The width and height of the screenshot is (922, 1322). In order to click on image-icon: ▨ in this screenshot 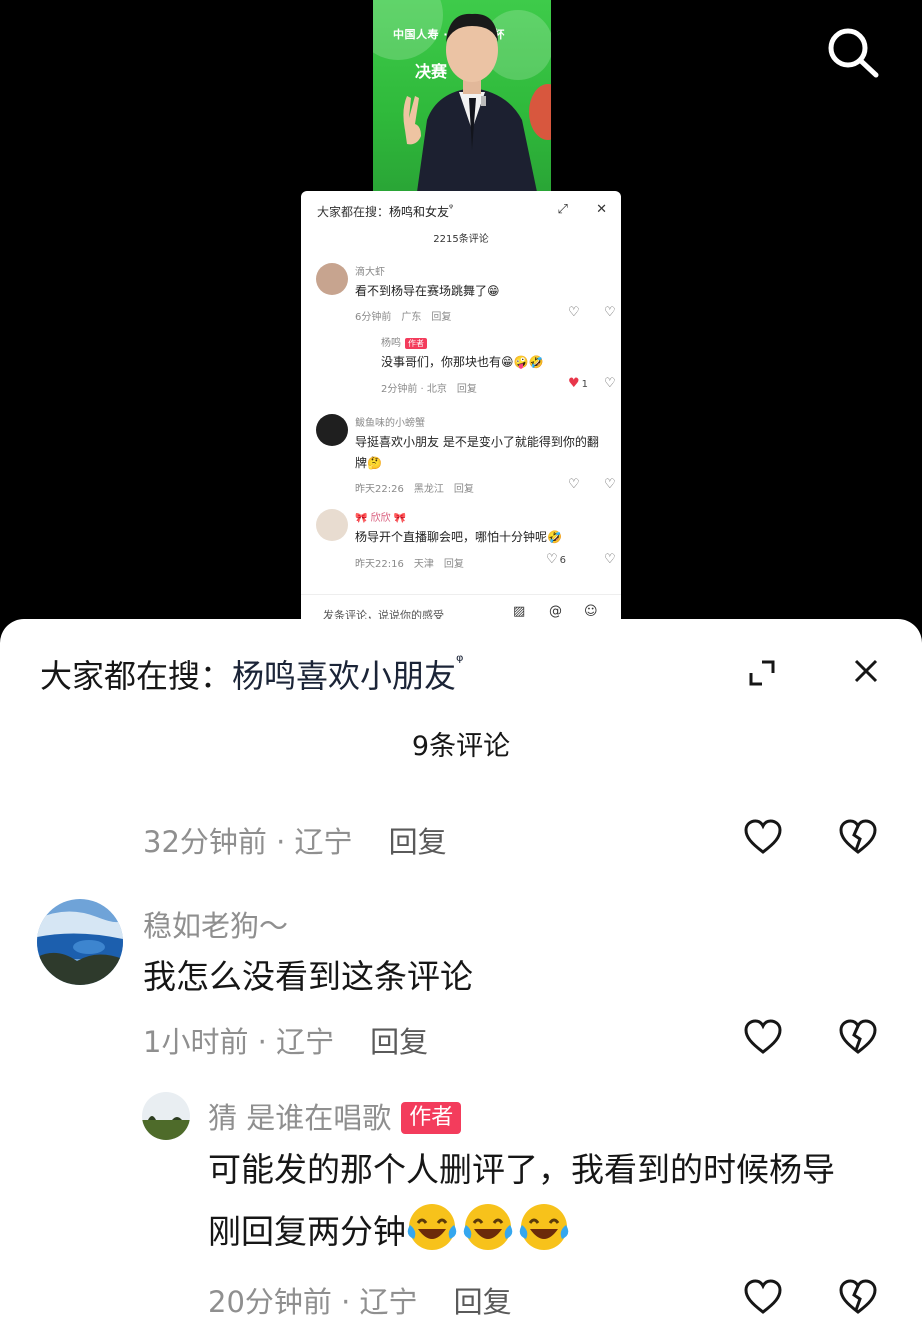, I will do `click(519, 611)`.